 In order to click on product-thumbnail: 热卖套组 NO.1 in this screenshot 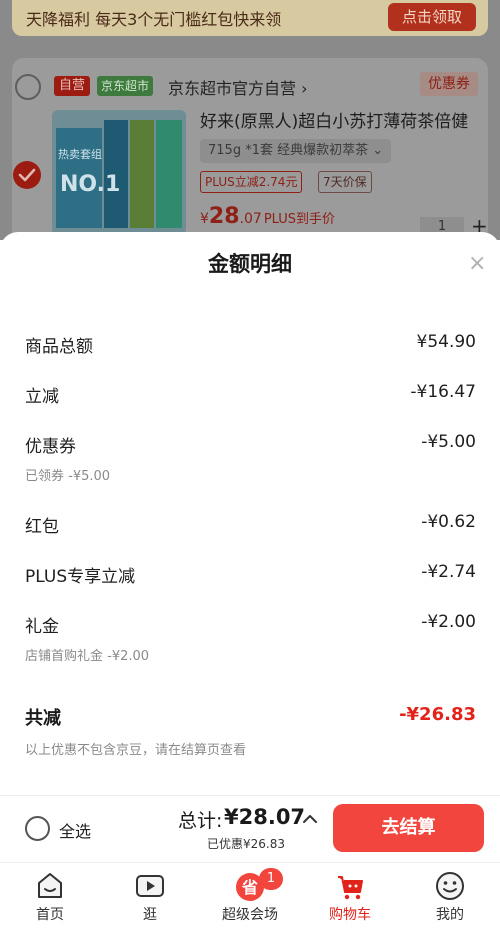, I will do `click(119, 172)`.